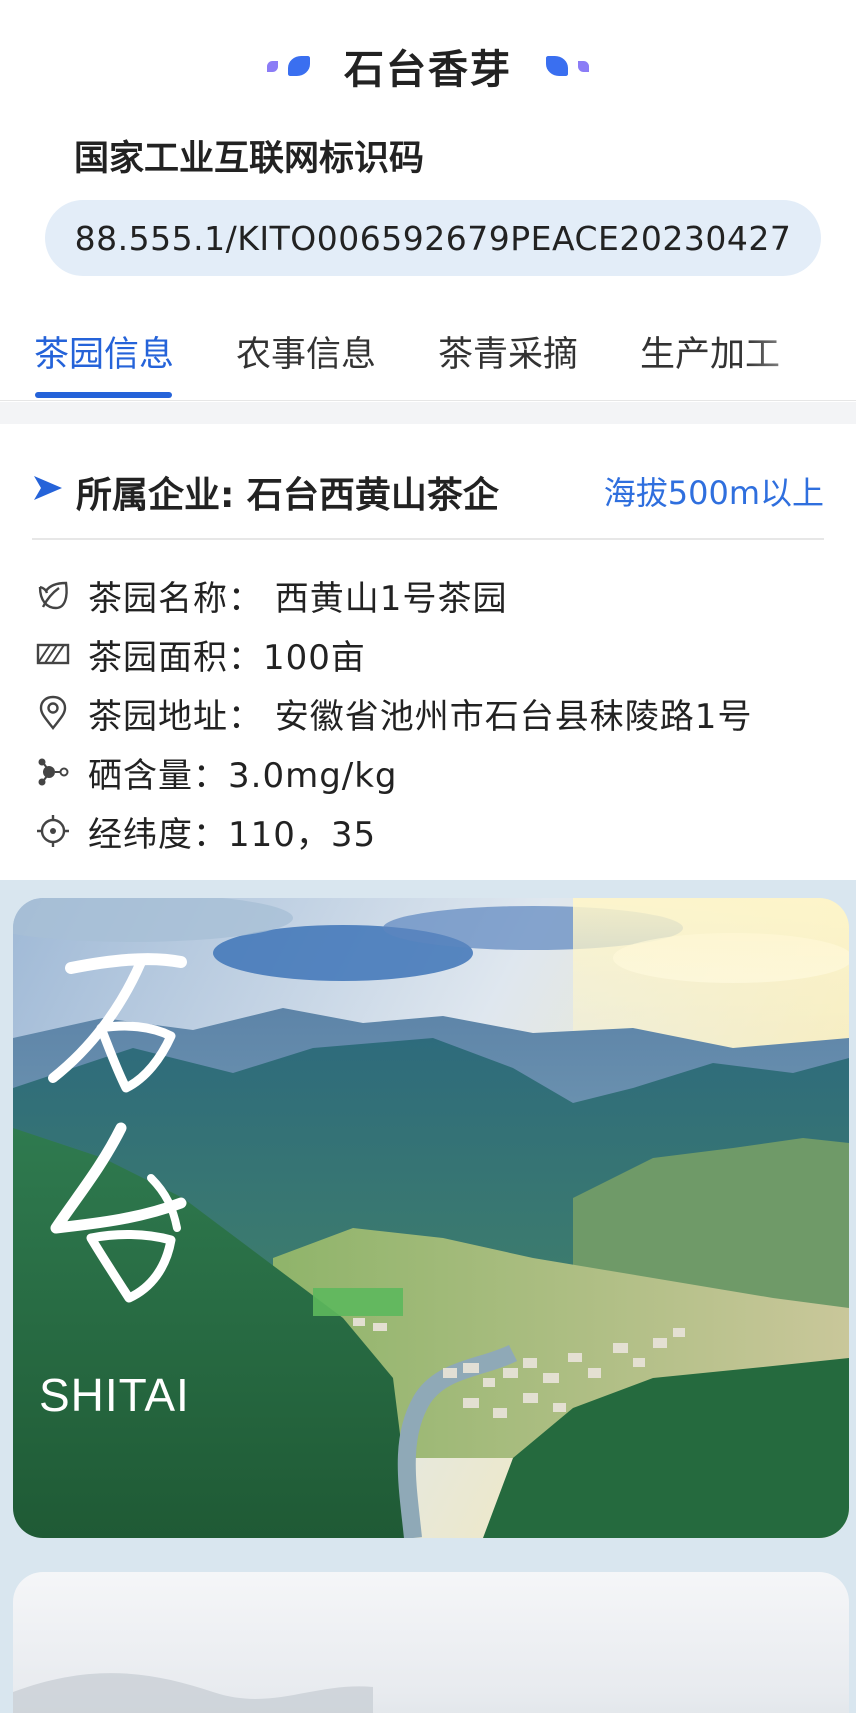  Describe the element at coordinates (53, 772) in the screenshot. I see `molecule-icon` at that location.